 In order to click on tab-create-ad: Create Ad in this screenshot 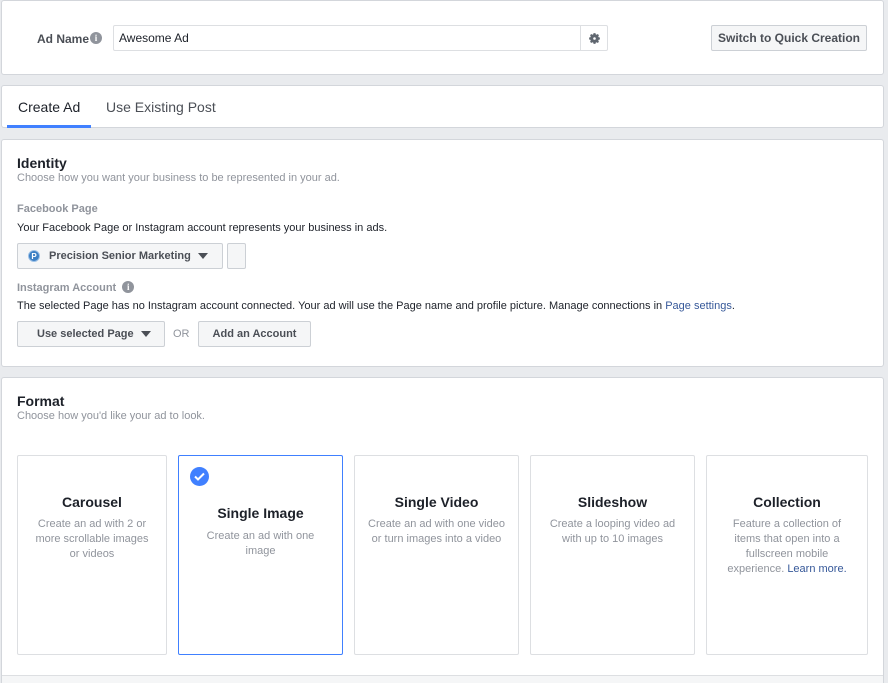, I will do `click(49, 107)`.